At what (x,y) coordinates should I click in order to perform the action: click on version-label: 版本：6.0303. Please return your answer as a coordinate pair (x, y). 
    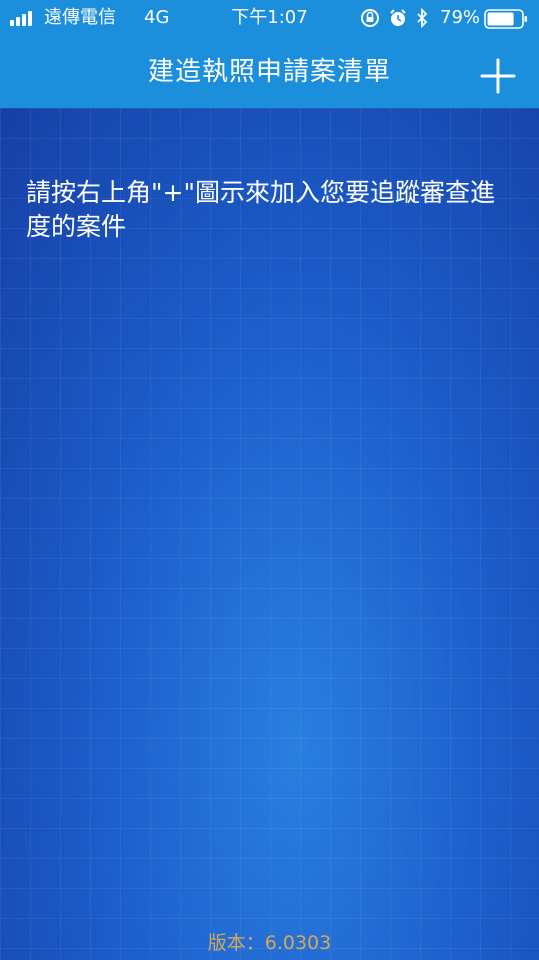
    Looking at the image, I should click on (269, 943).